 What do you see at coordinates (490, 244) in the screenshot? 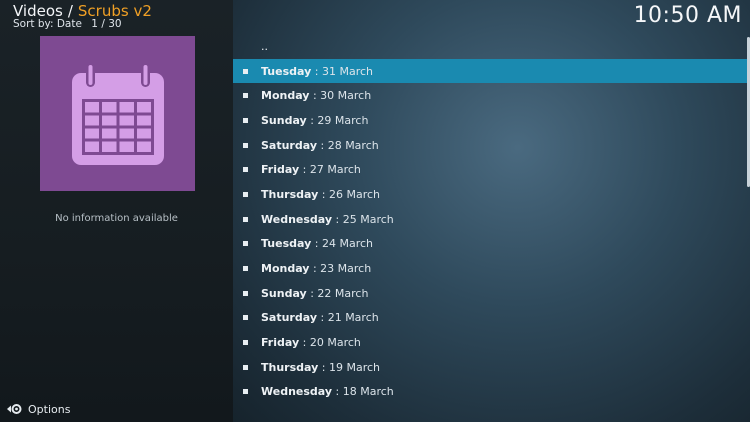
I see `list-item: Tuesday : 24 March` at bounding box center [490, 244].